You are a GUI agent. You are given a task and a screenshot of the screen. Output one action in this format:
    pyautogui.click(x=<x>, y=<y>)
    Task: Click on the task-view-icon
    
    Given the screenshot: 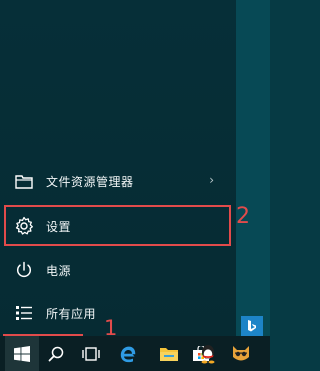 What is the action you would take?
    pyautogui.click(x=91, y=353)
    